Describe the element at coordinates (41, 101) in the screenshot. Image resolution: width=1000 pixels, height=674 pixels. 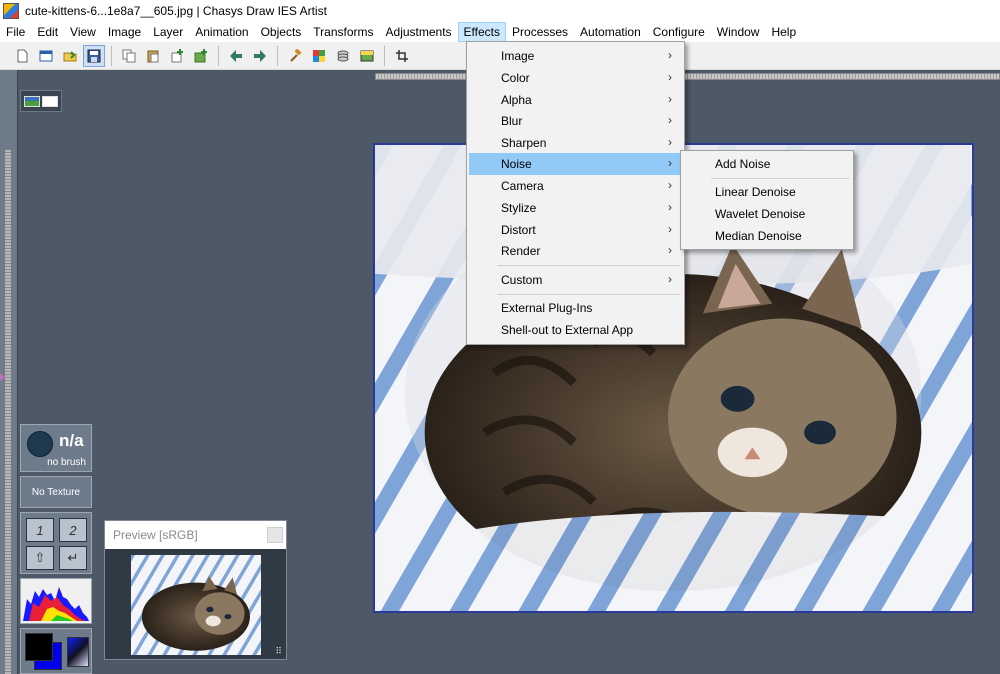
I see `document-thumbnails` at that location.